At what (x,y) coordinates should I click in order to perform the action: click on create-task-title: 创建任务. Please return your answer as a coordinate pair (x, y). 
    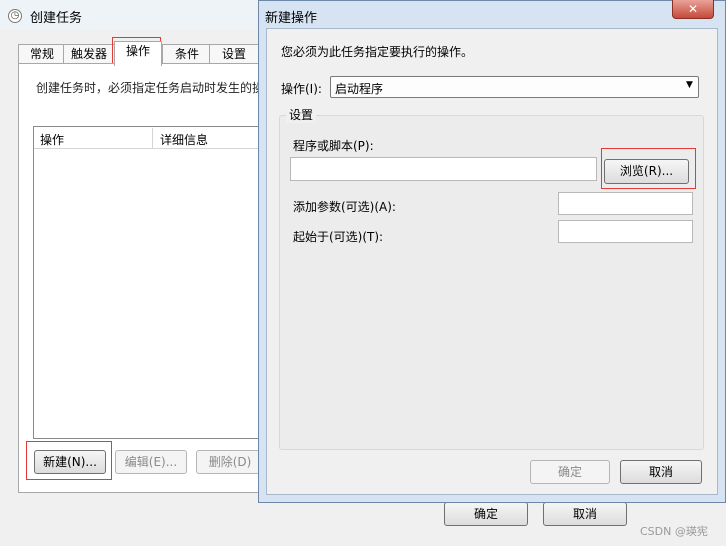
    Looking at the image, I should click on (56, 18).